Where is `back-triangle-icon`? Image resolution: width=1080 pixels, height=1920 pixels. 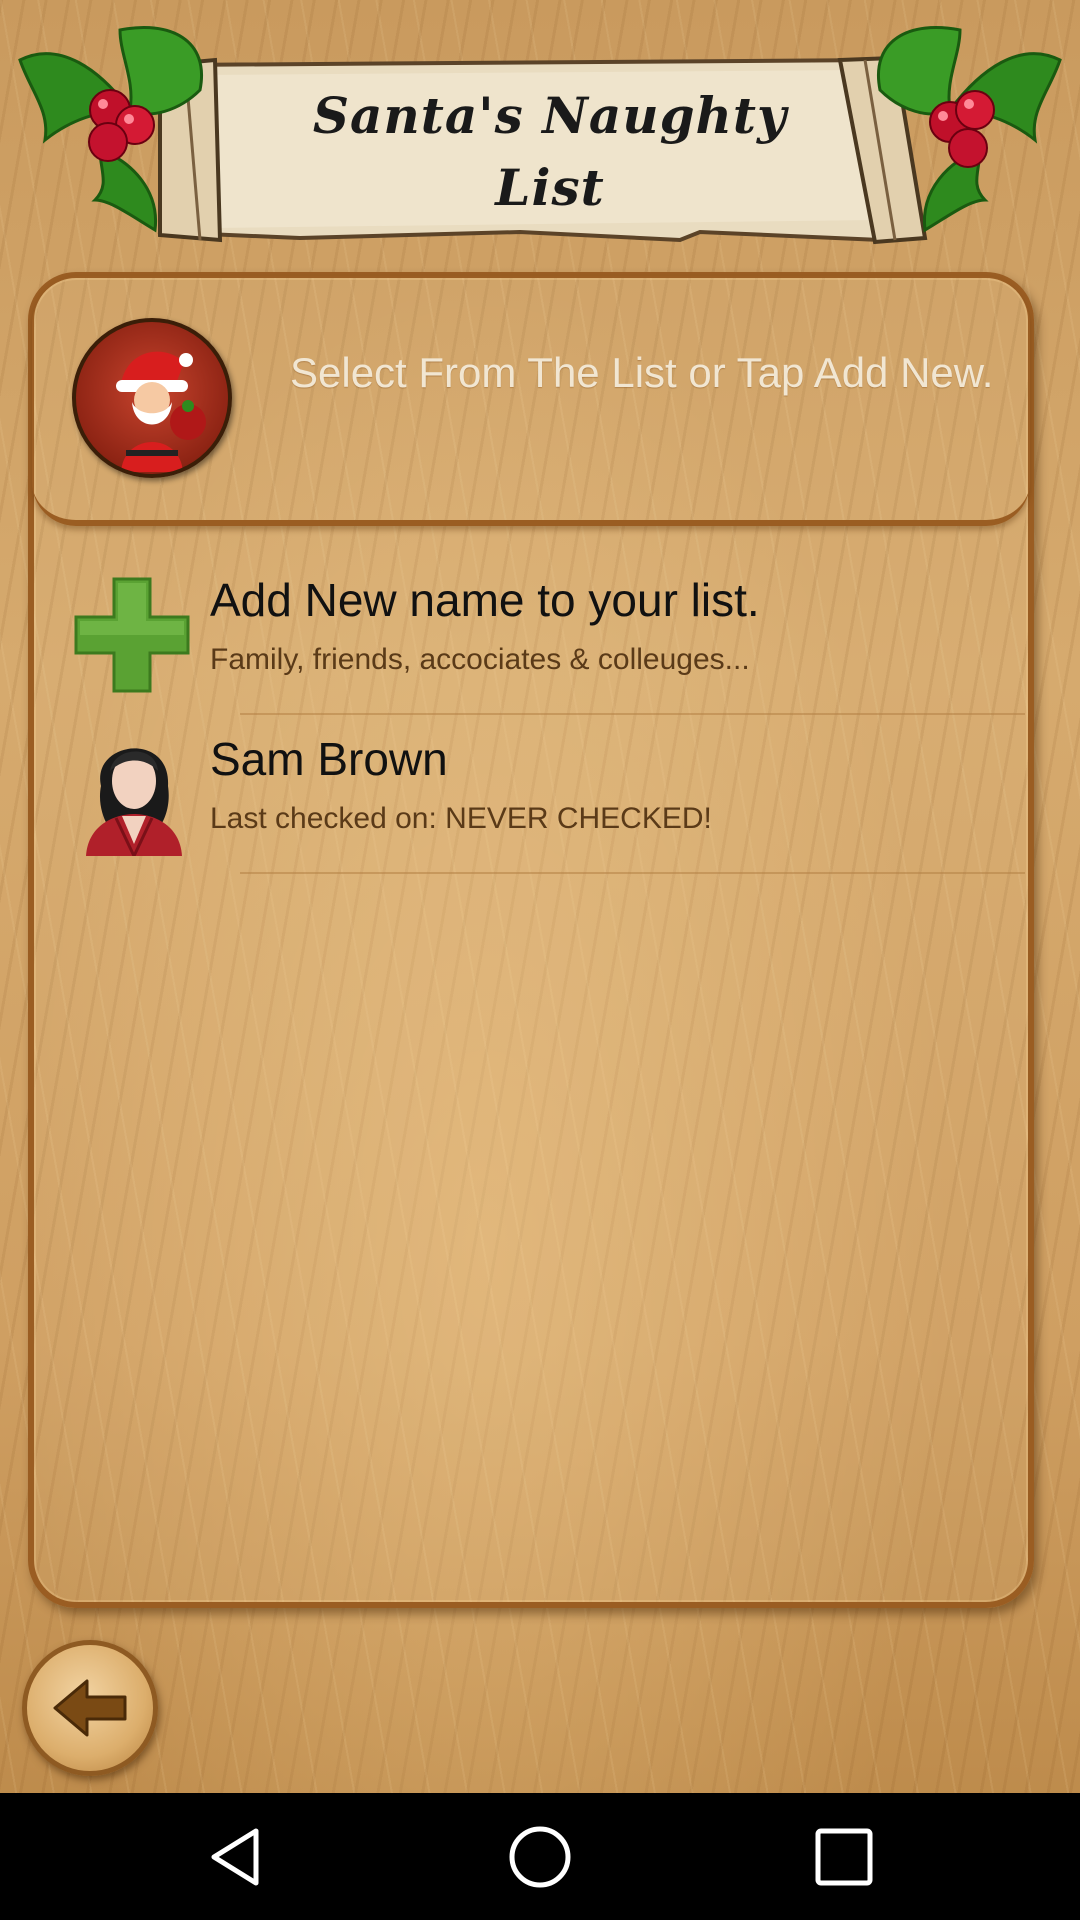 back-triangle-icon is located at coordinates (236, 1857).